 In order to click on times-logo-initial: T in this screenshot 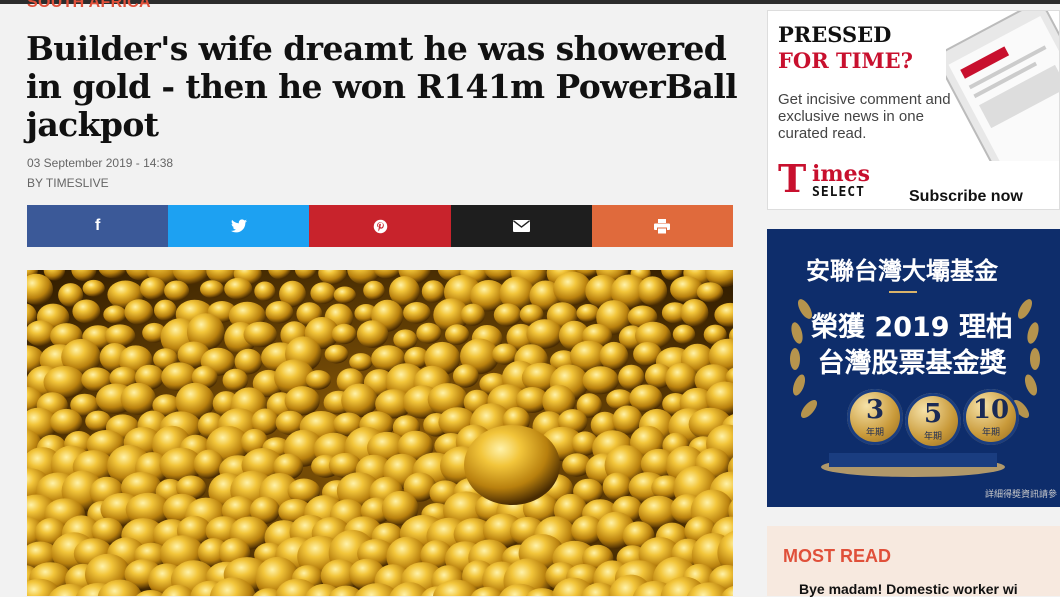, I will do `click(792, 178)`.